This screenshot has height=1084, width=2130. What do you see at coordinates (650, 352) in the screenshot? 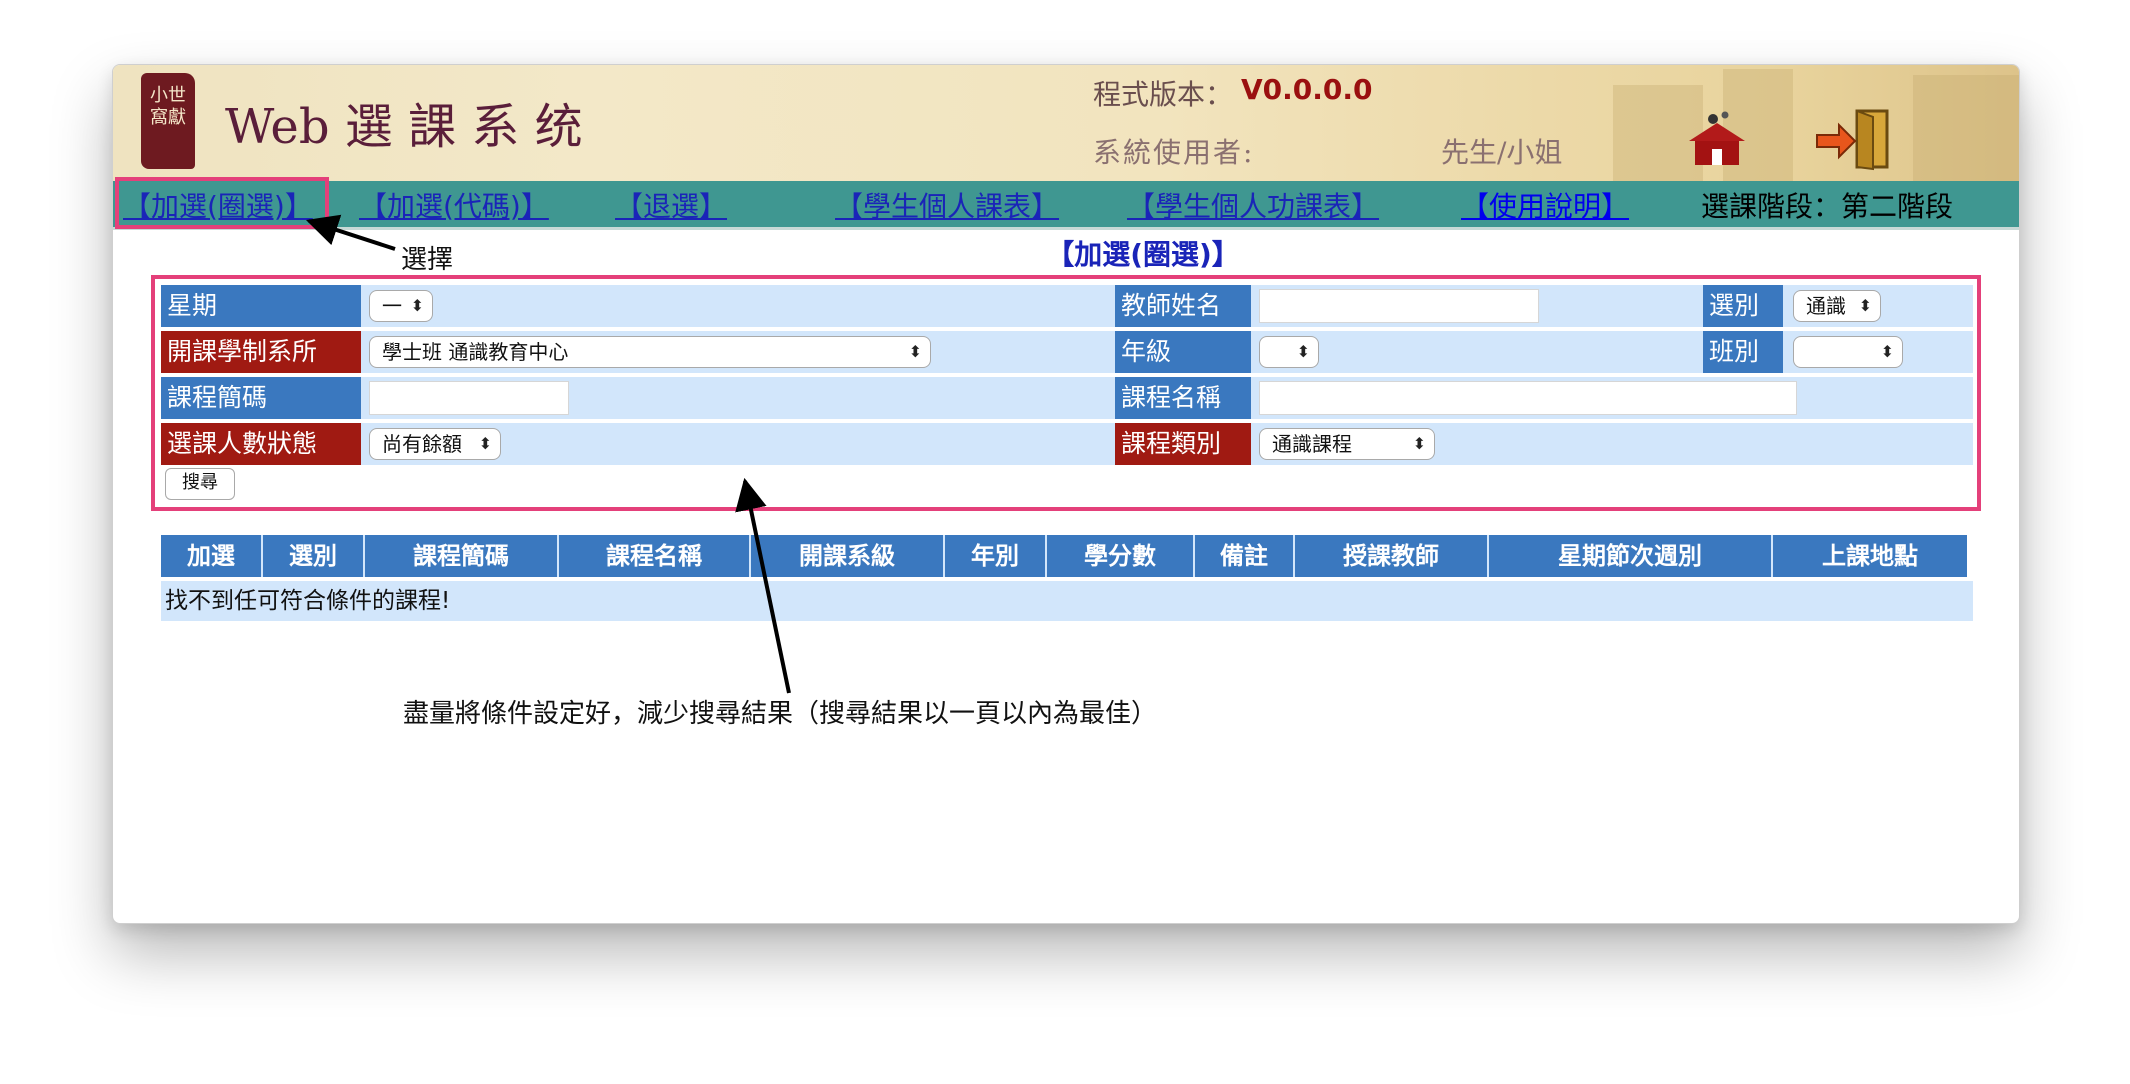
I see `department-select: 學士班 通識教育中心 ⬍` at bounding box center [650, 352].